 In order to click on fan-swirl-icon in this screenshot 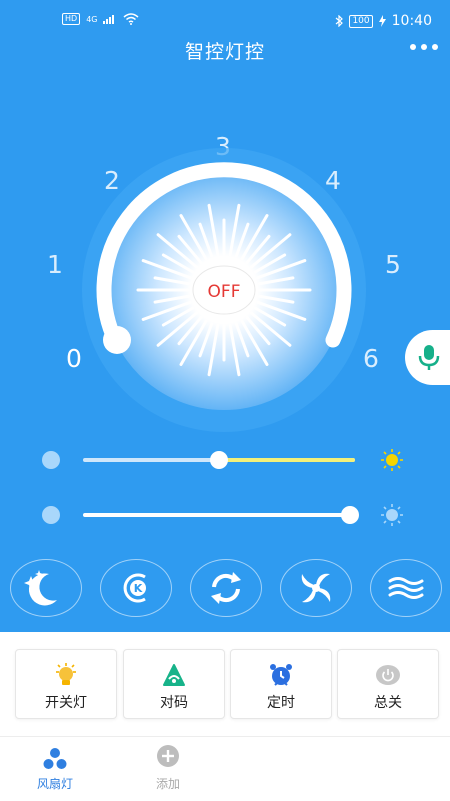, I will do `click(316, 588)`.